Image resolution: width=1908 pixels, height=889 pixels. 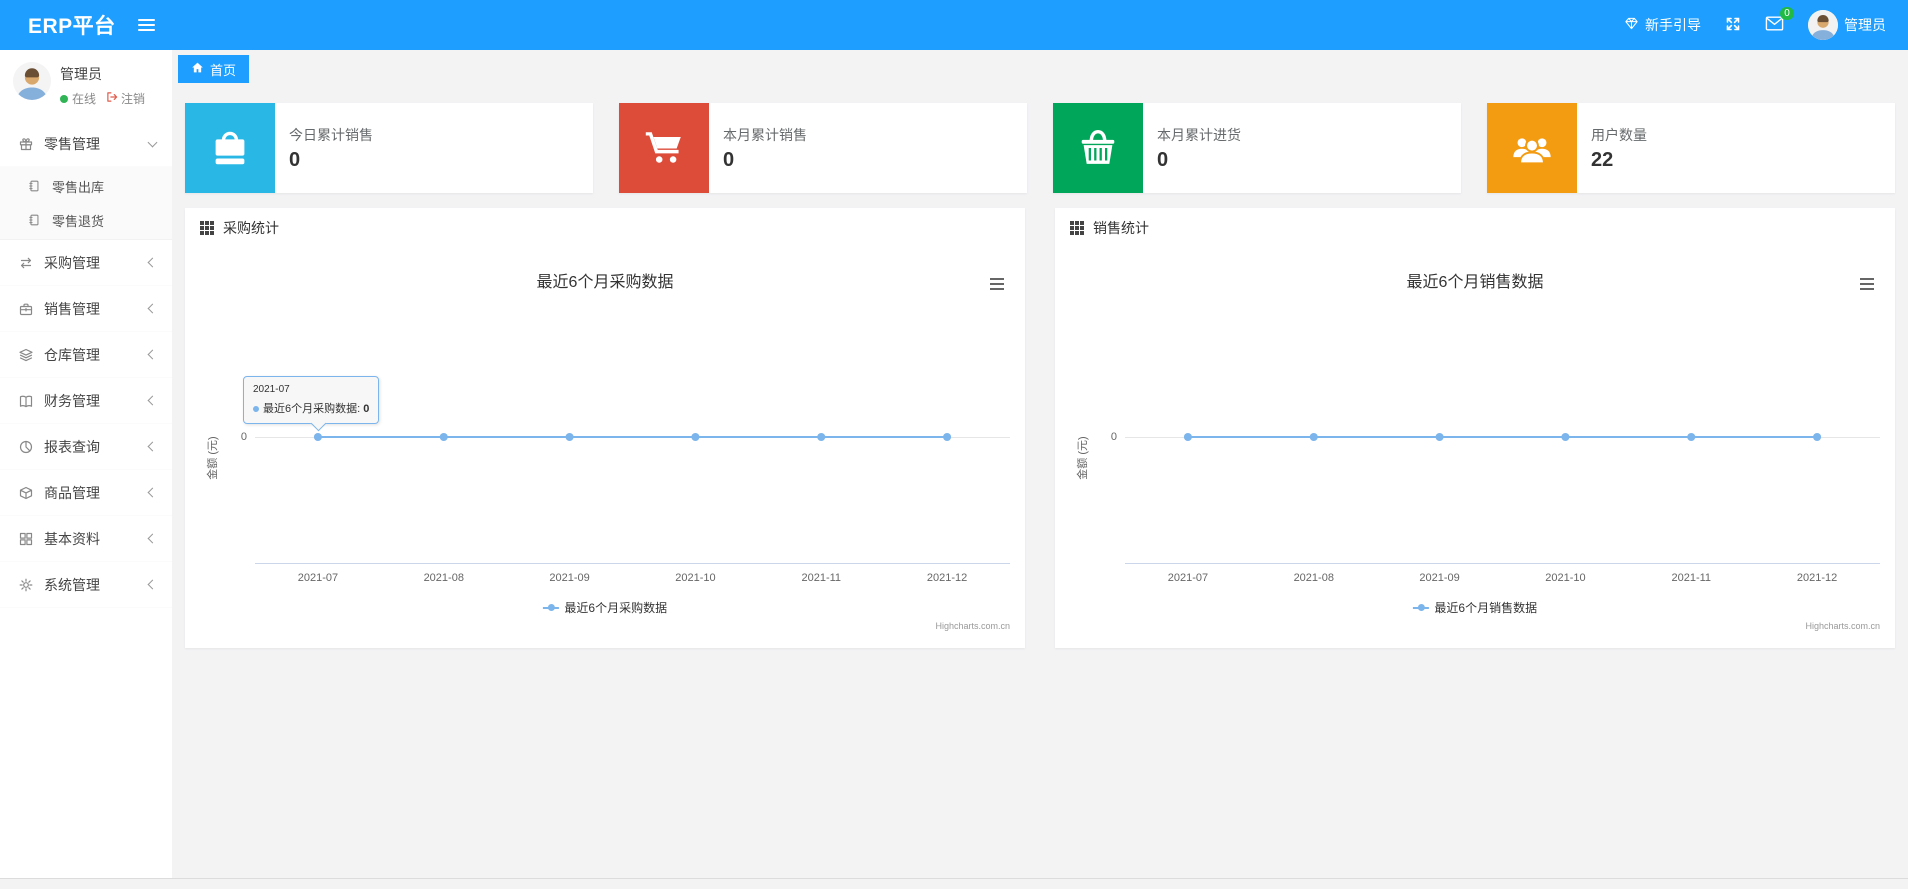 I want to click on panel-sales-header: 销售统计, so click(x=1475, y=228).